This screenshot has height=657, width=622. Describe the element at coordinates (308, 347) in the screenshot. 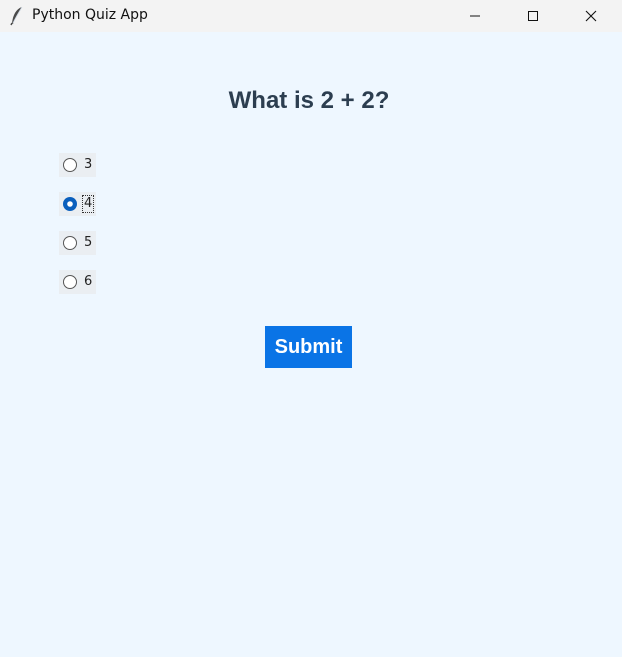

I see `submit-button: Submit` at that location.